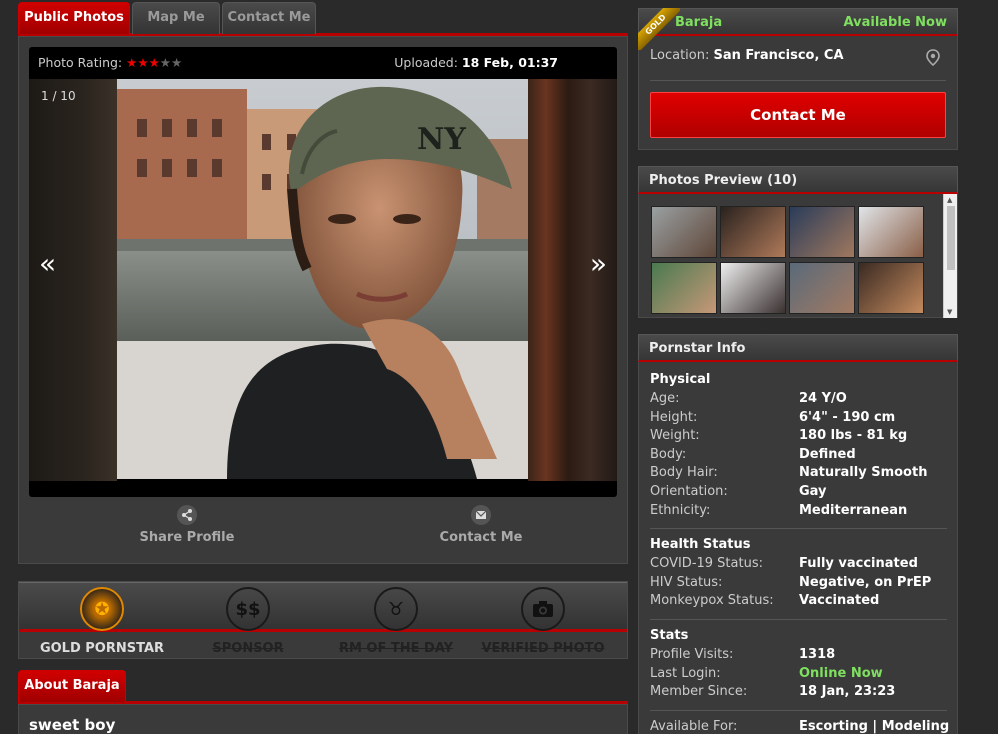 The height and width of the screenshot is (734, 998). I want to click on info-row: Ethnicity: Mediterranean, so click(800, 512).